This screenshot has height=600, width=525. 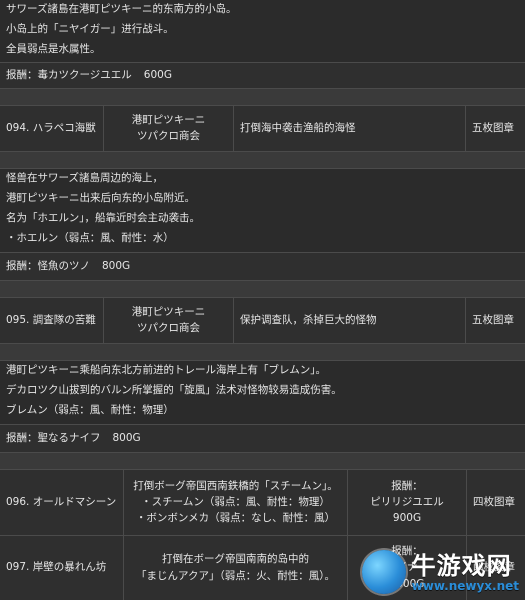 I want to click on quest-details: 打倒在ボーグ帝国南南的岛中的 「まじんアクア」（弱点：火、耐性：風）。, so click(x=236, y=568).